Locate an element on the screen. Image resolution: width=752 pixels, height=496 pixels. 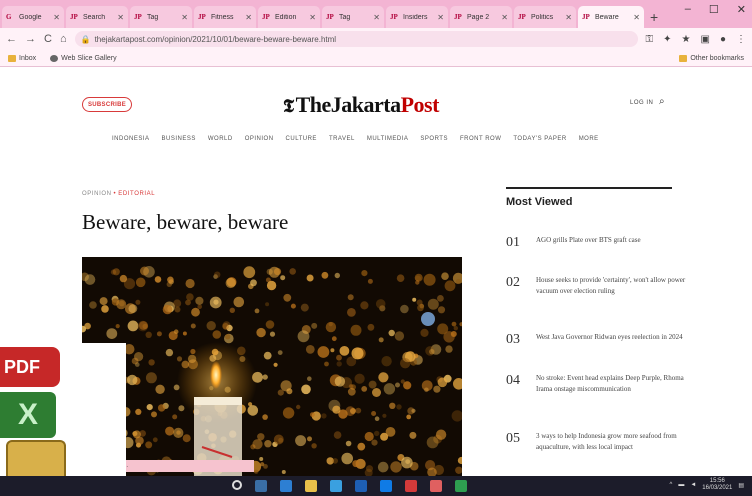
most-viewed-item: 01 AGO grills Plate over BTS graft case is located at coordinates (601, 243).